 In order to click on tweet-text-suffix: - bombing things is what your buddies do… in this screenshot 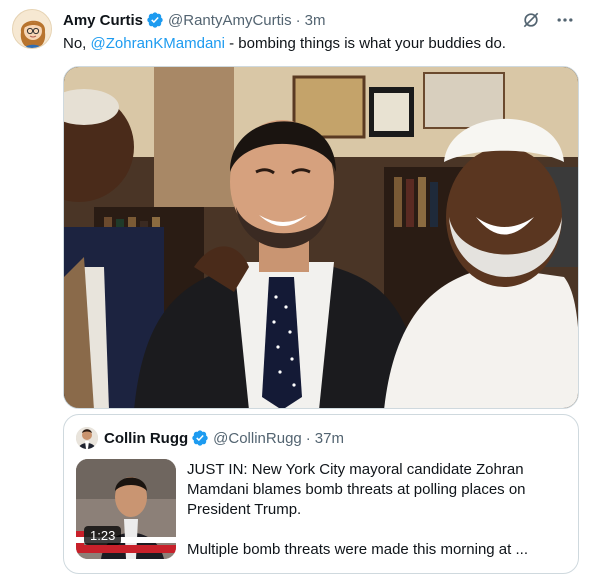, I will do `click(365, 43)`.